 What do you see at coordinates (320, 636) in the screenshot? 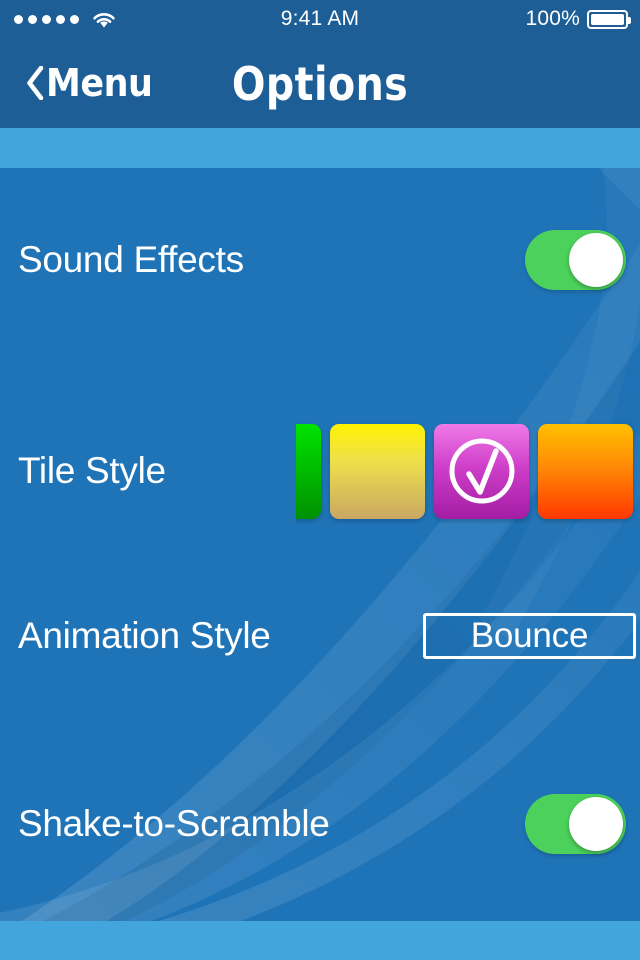
I see `option-row-animation-style: Animation Style Bounce` at bounding box center [320, 636].